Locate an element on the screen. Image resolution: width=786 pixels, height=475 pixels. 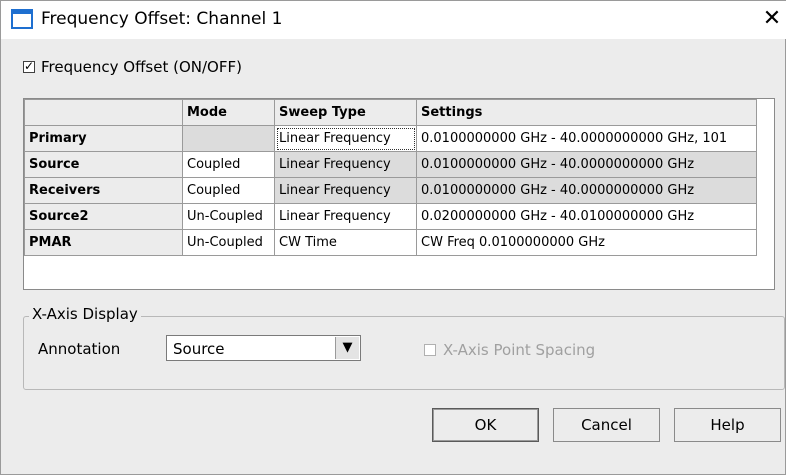
row-label: Receivers is located at coordinates (103, 190).